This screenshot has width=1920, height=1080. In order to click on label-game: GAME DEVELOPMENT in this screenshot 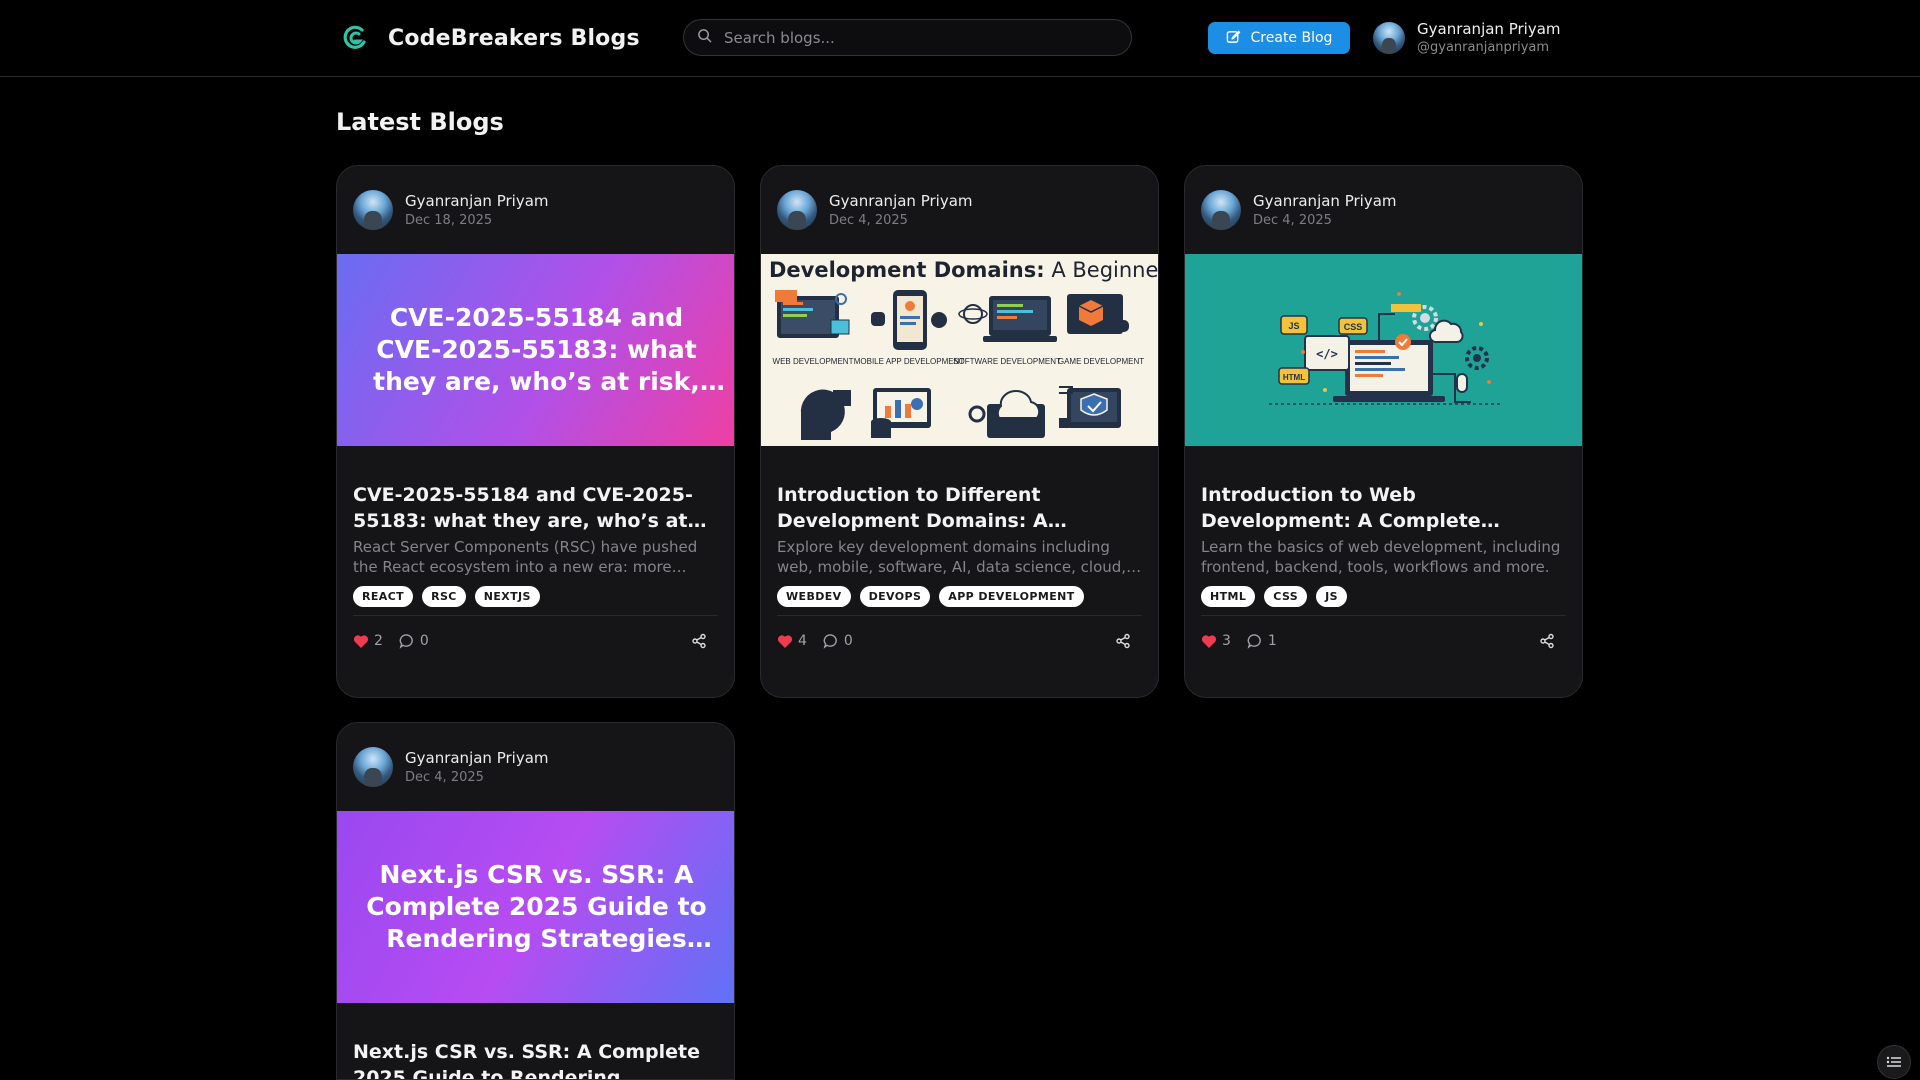, I will do `click(1101, 361)`.